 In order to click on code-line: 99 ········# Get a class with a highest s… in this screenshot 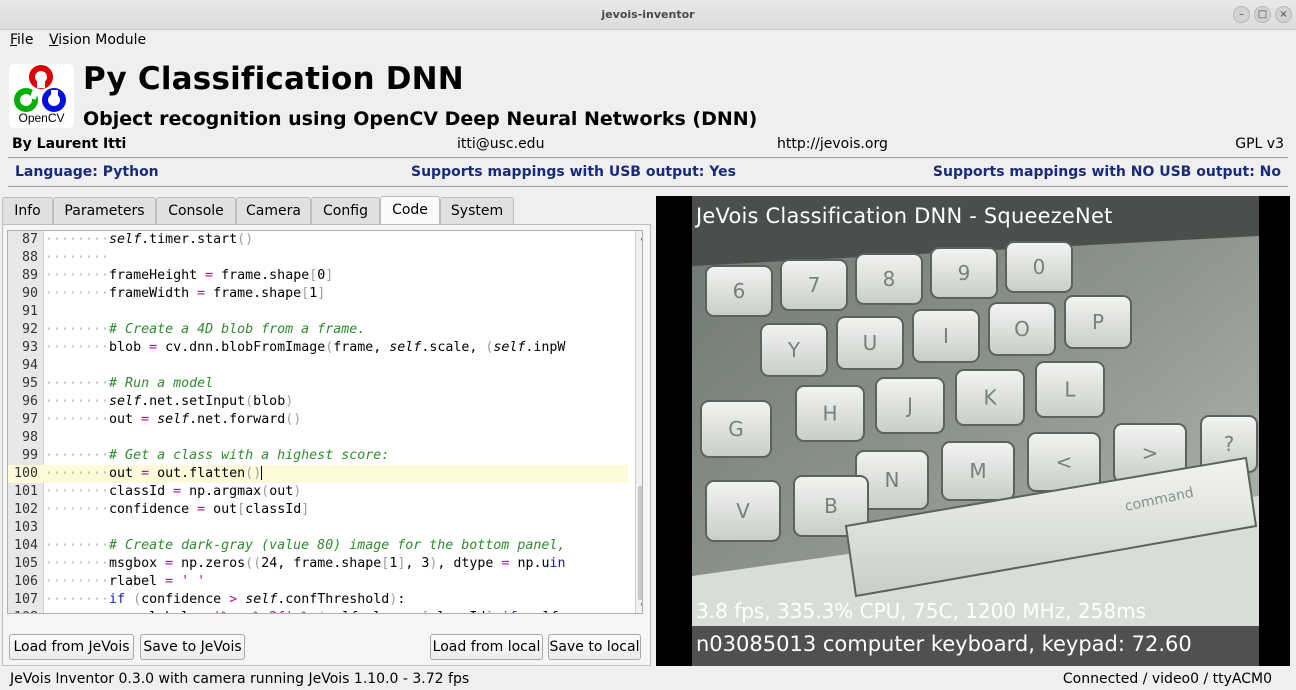, I will do `click(318, 456)`.